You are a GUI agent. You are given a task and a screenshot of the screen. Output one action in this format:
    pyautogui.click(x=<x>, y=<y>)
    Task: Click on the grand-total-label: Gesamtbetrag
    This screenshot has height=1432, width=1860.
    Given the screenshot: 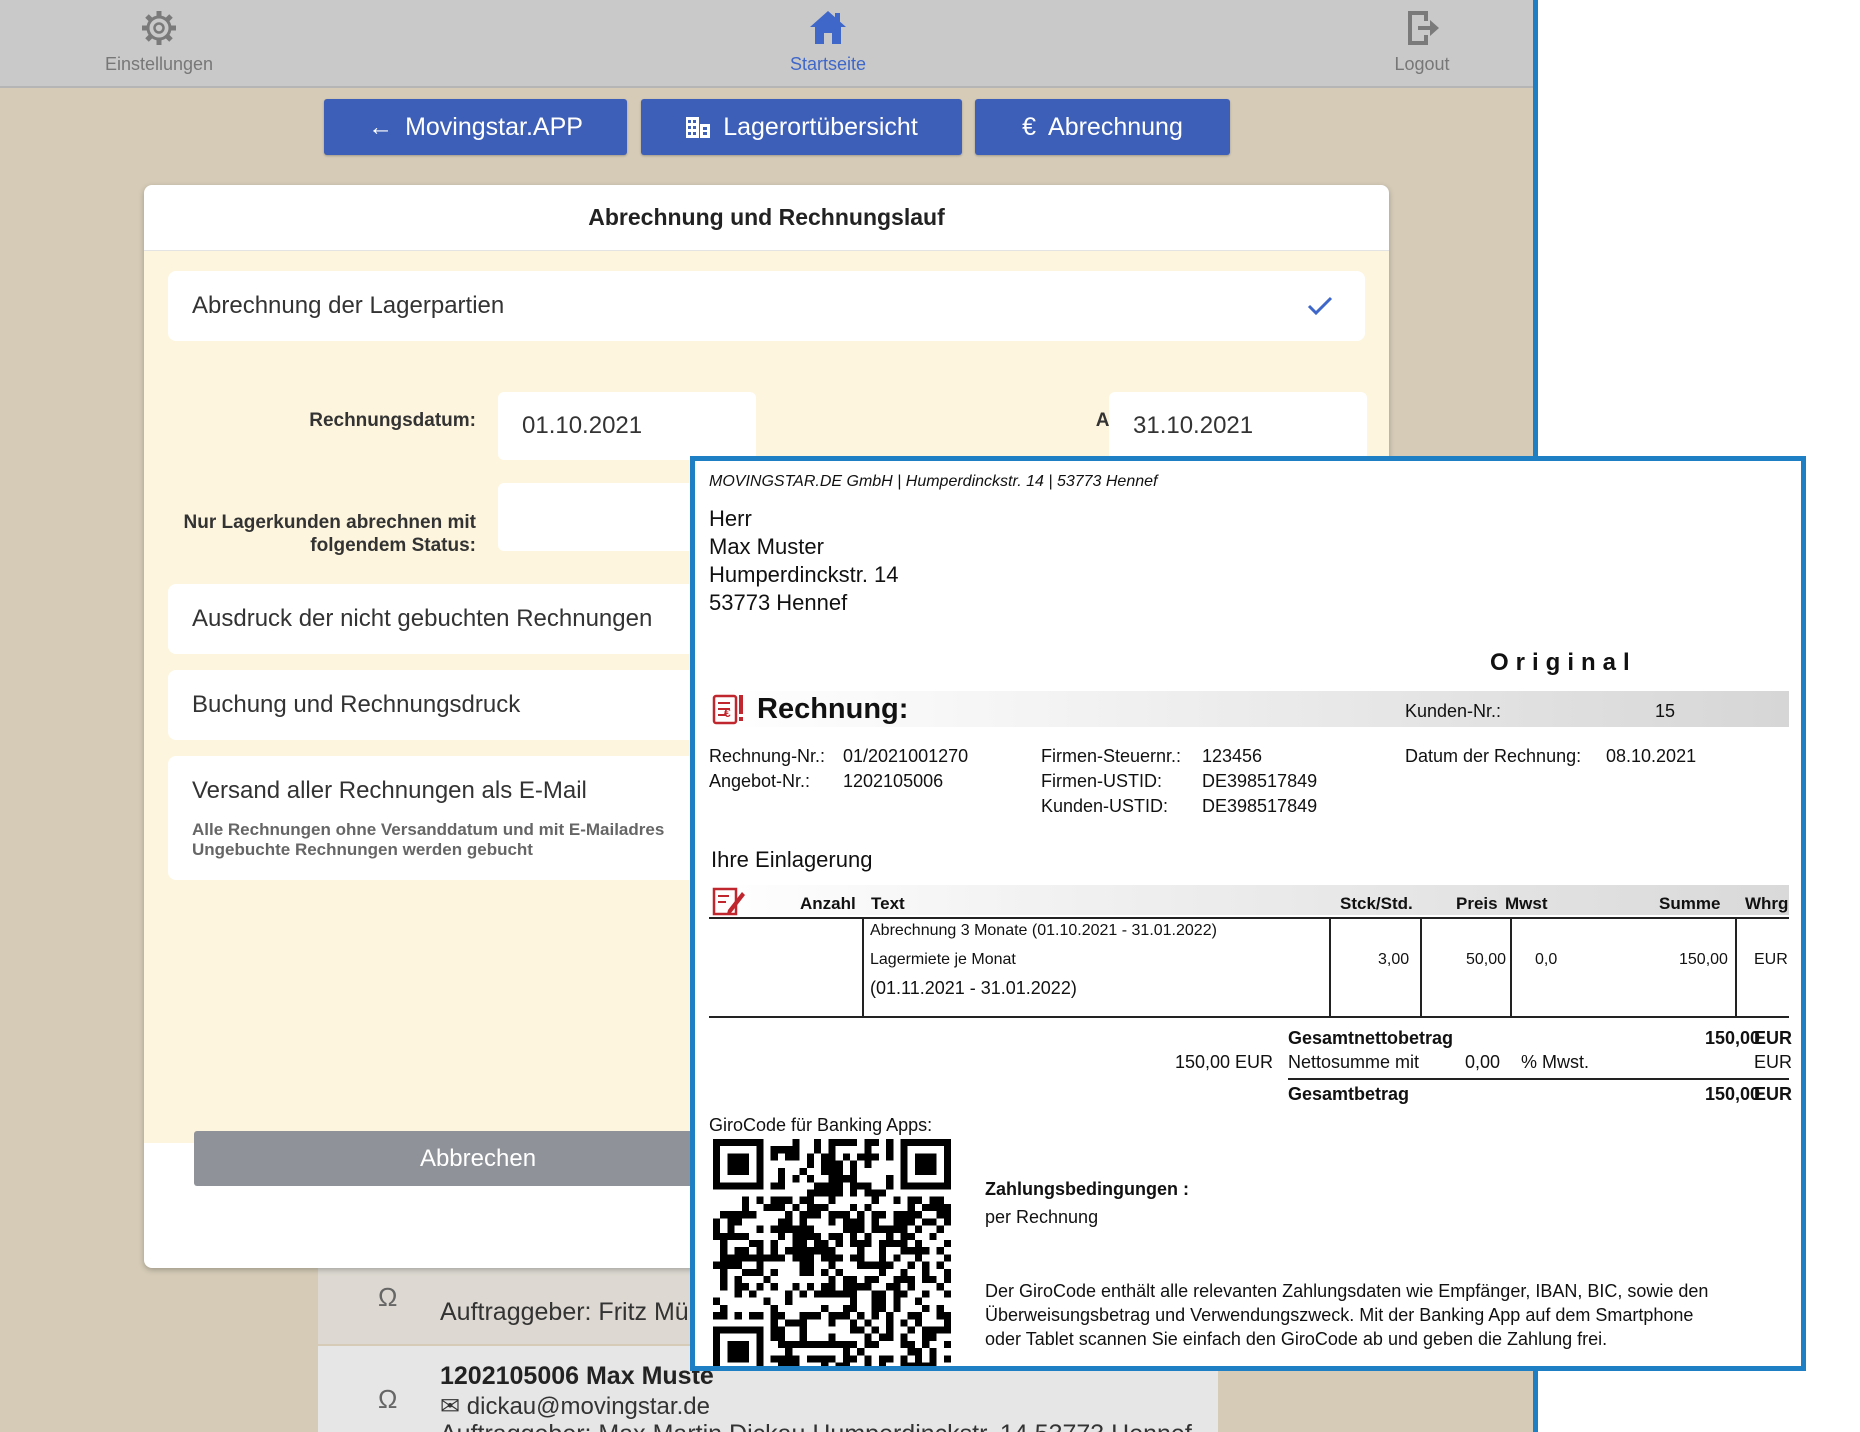 What is the action you would take?
    pyautogui.click(x=1349, y=1094)
    